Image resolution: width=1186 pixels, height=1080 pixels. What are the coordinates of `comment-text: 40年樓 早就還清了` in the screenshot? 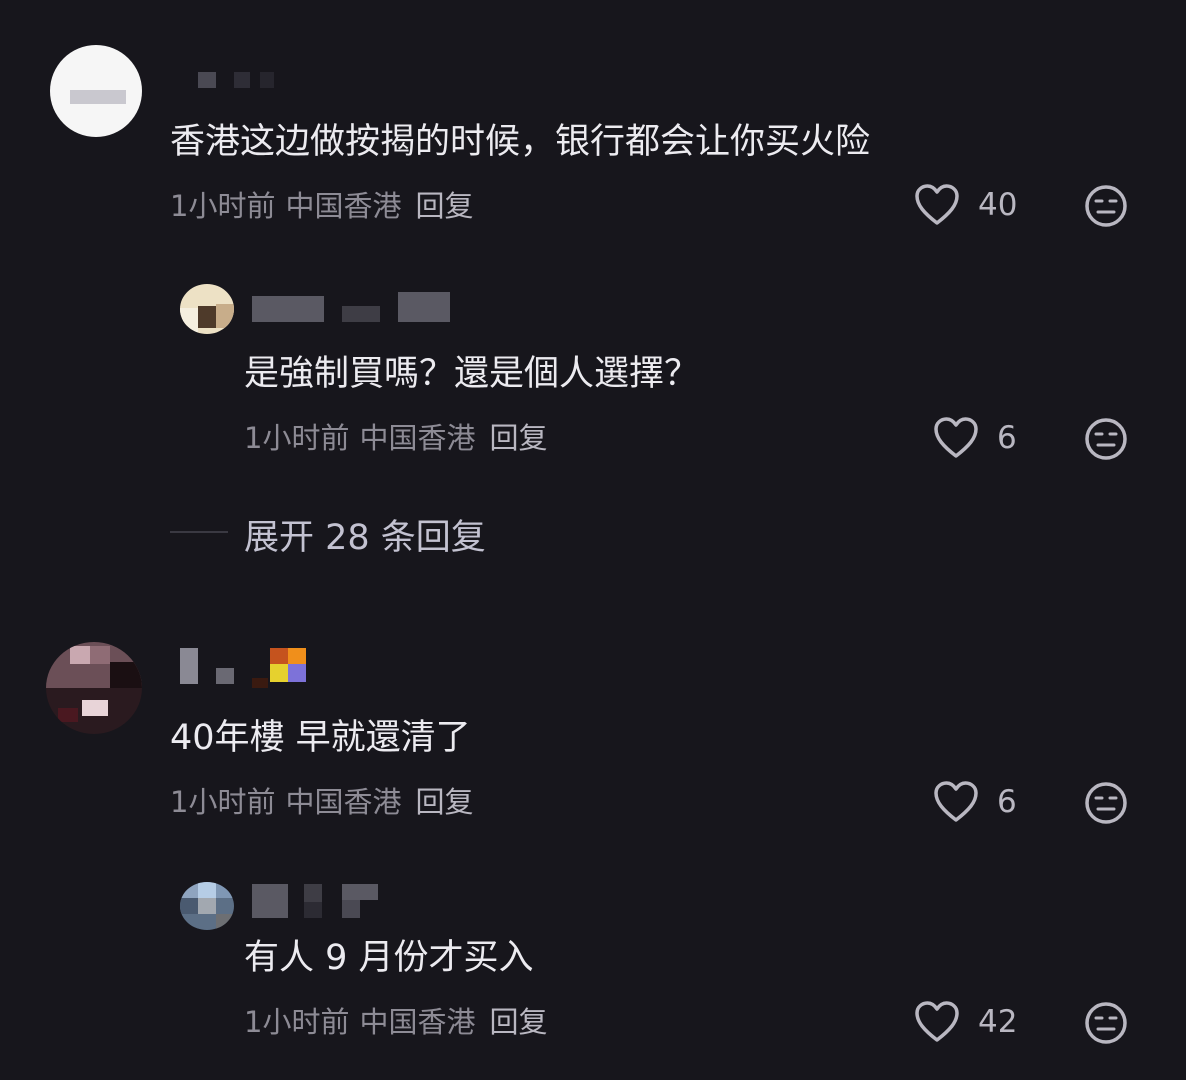 It's located at (320, 738).